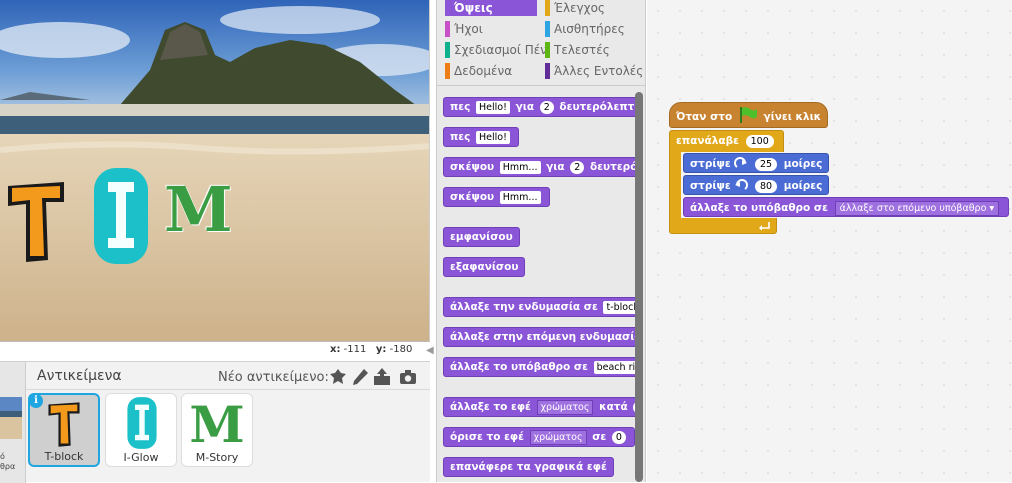 Image resolution: width=1012 pixels, height=483 pixels. Describe the element at coordinates (36, 401) in the screenshot. I see `info-icon: i` at that location.